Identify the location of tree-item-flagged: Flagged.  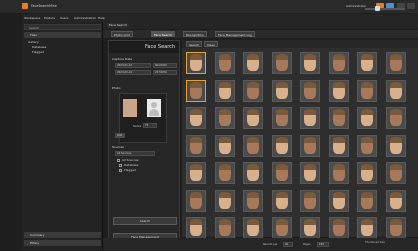
(38, 52).